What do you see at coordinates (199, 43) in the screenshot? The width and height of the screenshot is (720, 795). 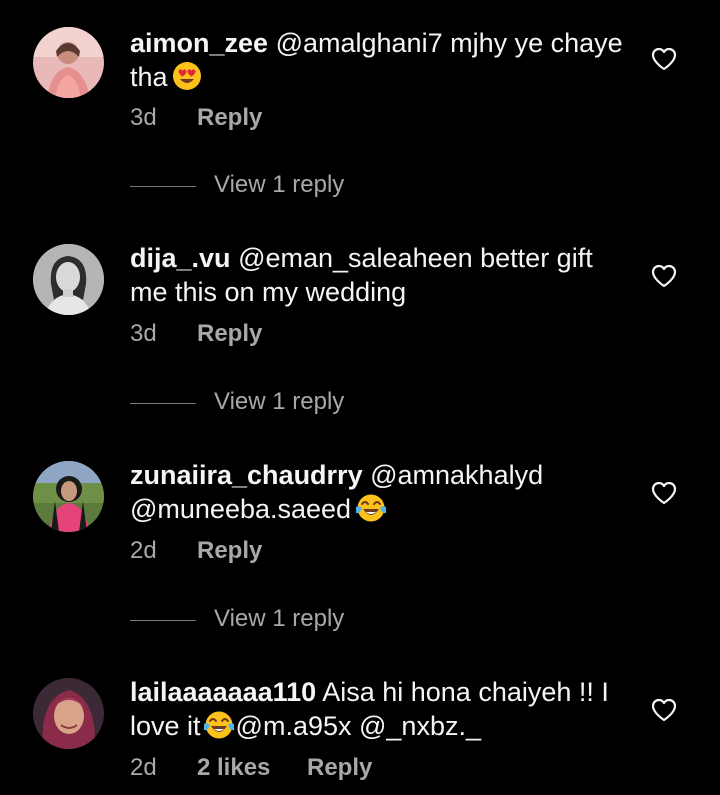 I see `comment-username: aimon_zee` at bounding box center [199, 43].